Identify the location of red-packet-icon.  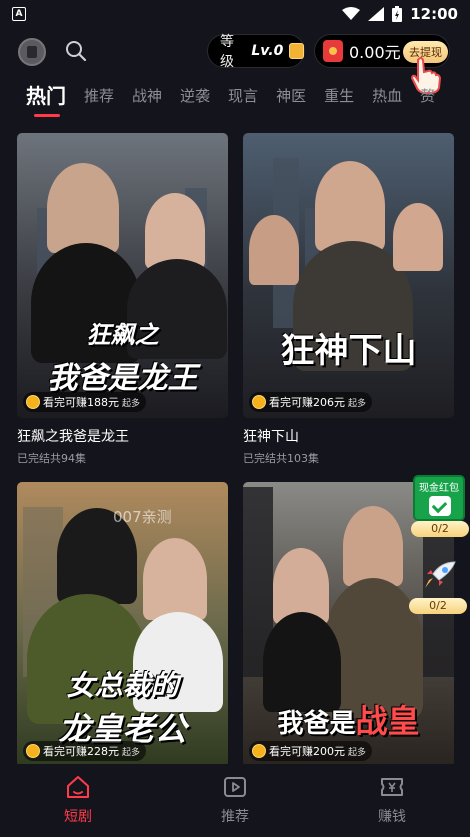
(333, 51).